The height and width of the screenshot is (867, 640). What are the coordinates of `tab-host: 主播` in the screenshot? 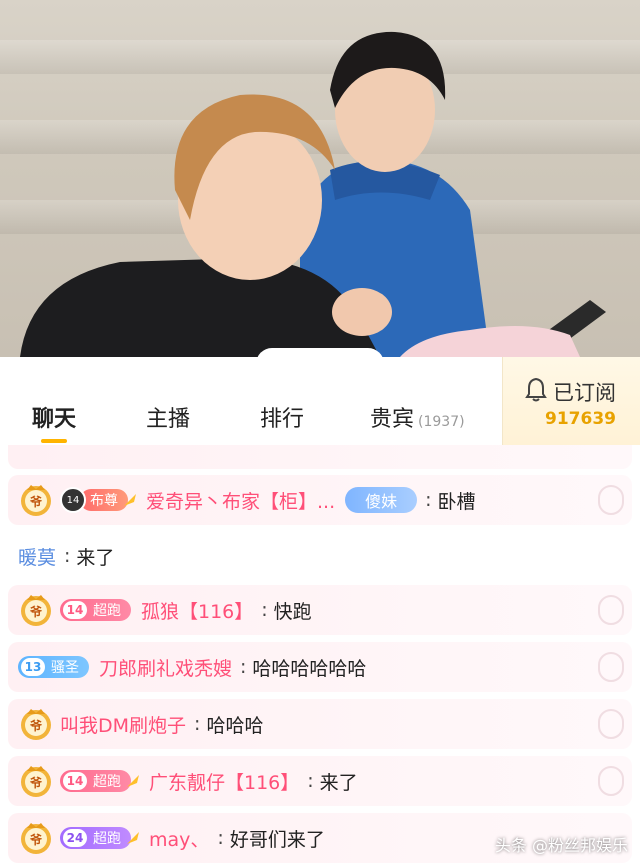 It's located at (168, 417).